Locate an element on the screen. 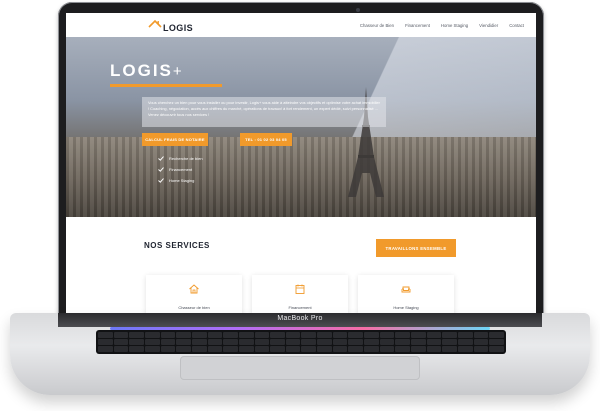 This screenshot has height=411, width=600. checklist-label: Home Staging is located at coordinates (182, 180).